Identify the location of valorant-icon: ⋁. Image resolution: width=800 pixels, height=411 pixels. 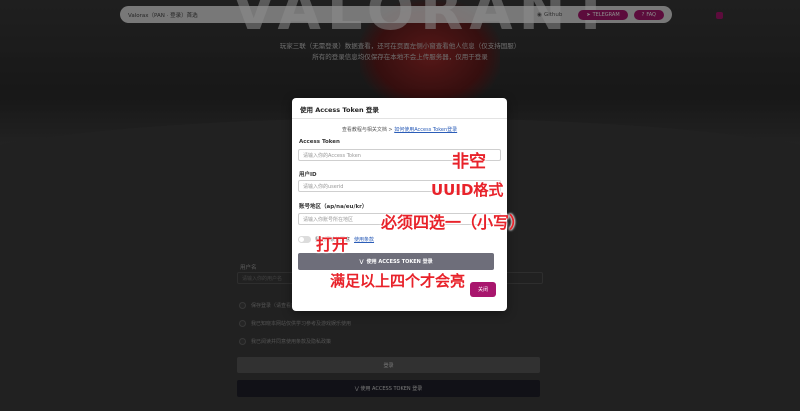
(361, 261).